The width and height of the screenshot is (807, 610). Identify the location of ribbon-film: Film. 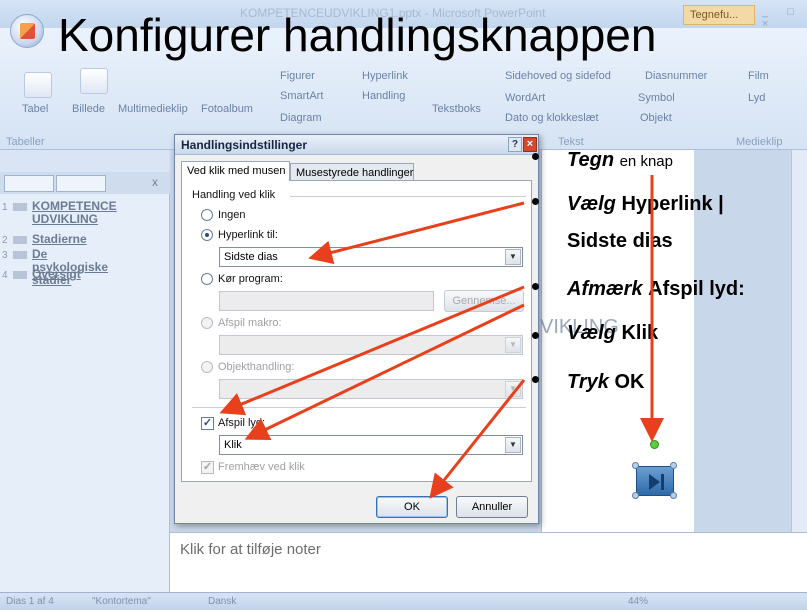
(758, 76).